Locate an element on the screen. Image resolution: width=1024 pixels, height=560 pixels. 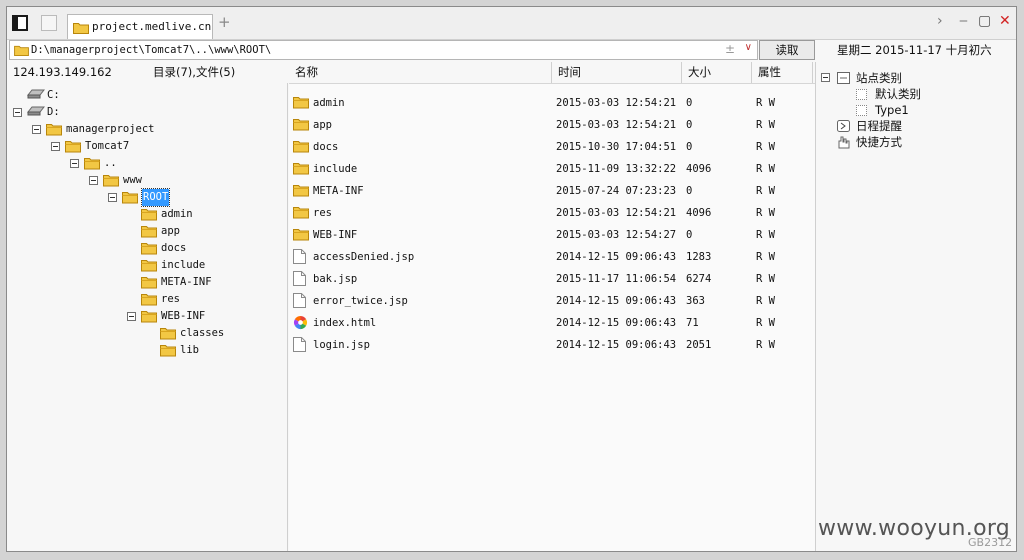
site-tree-label: 默认类别 is located at coordinates (898, 94).